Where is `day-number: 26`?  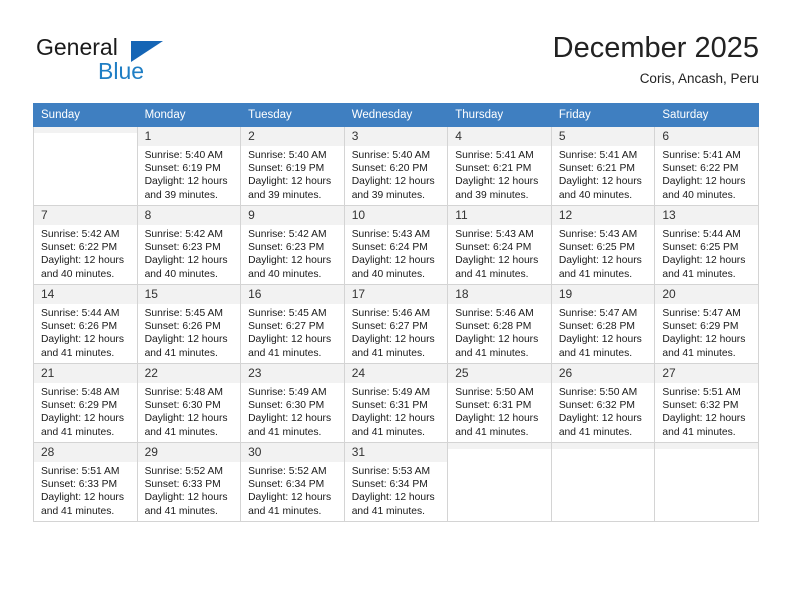
day-number: 26 is located at coordinates (603, 373).